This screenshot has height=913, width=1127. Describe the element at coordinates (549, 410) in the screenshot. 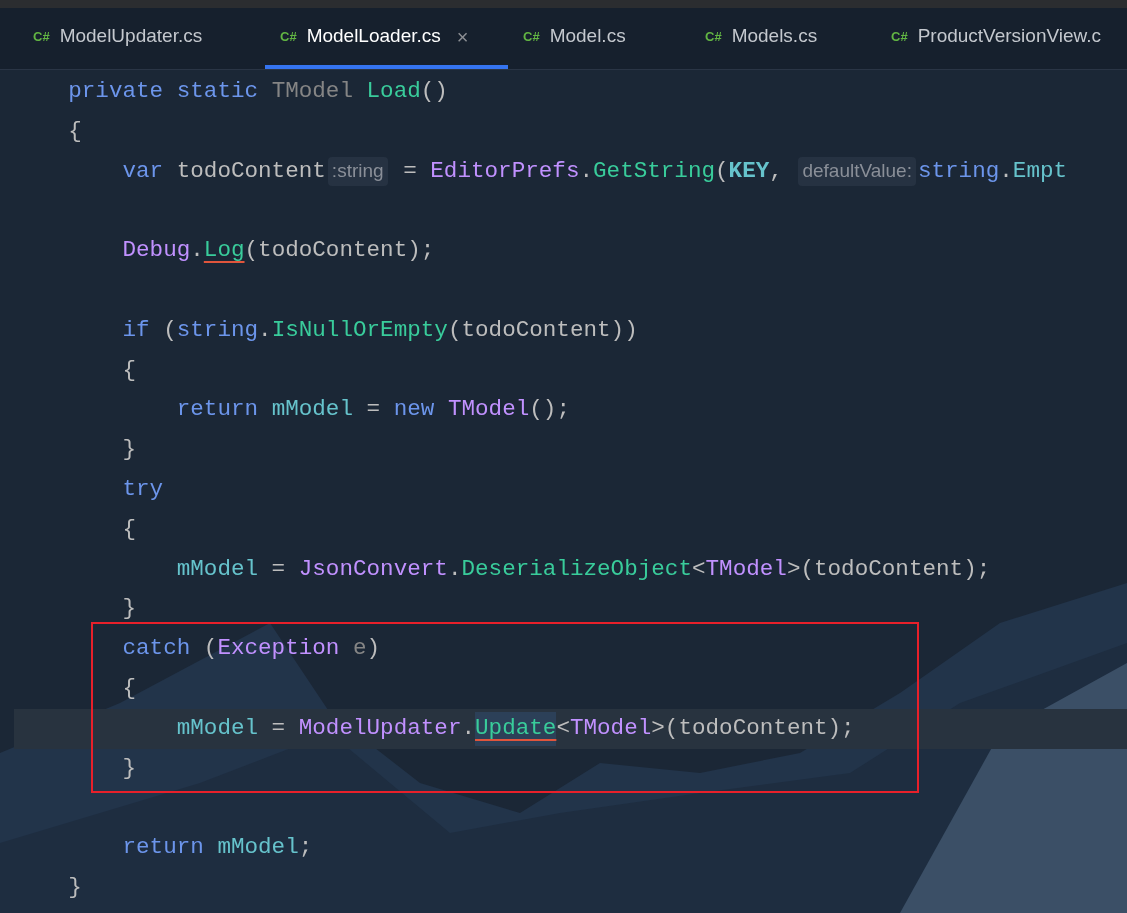

I see `code-token: ();` at that location.